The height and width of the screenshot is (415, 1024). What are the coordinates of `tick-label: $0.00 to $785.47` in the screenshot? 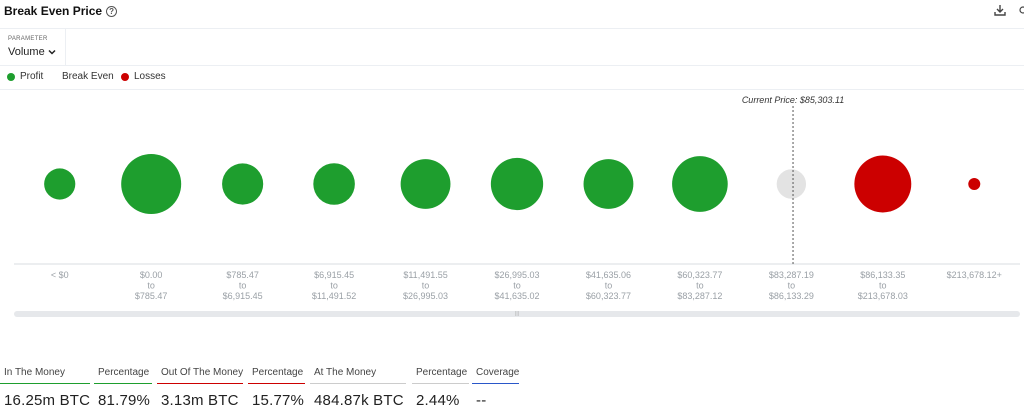 It's located at (151, 285).